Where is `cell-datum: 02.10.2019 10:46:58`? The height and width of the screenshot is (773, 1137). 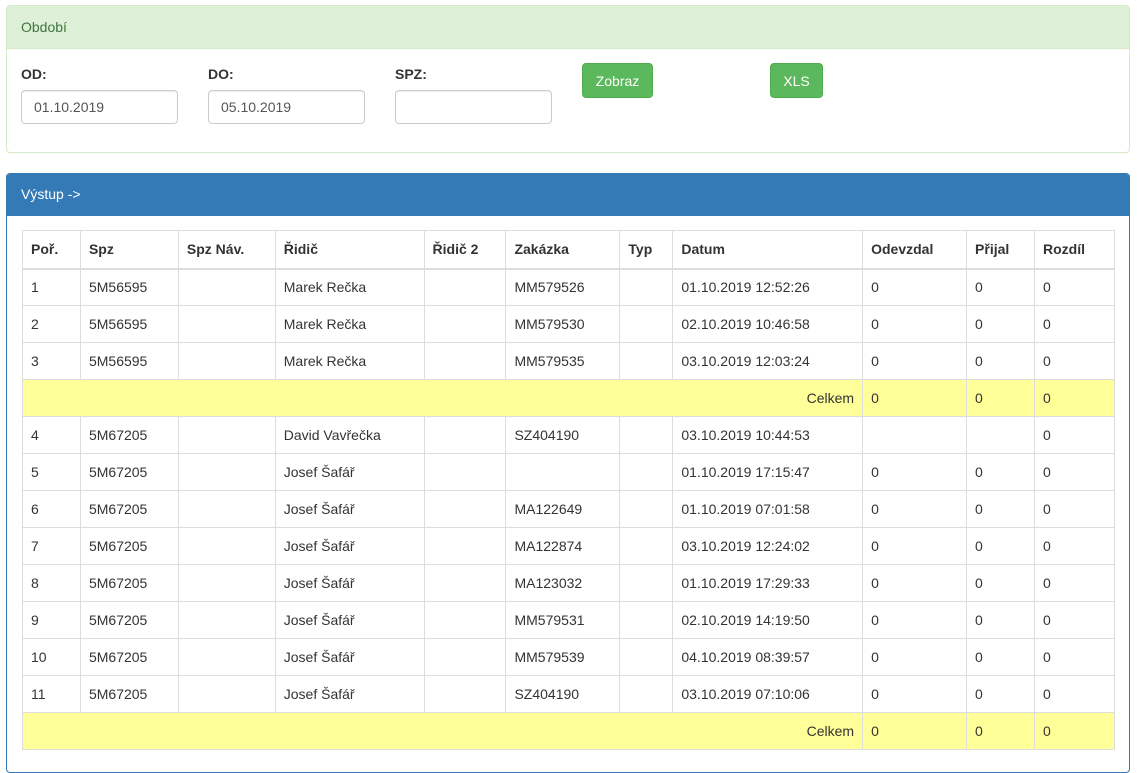 cell-datum: 02.10.2019 10:46:58 is located at coordinates (768, 324).